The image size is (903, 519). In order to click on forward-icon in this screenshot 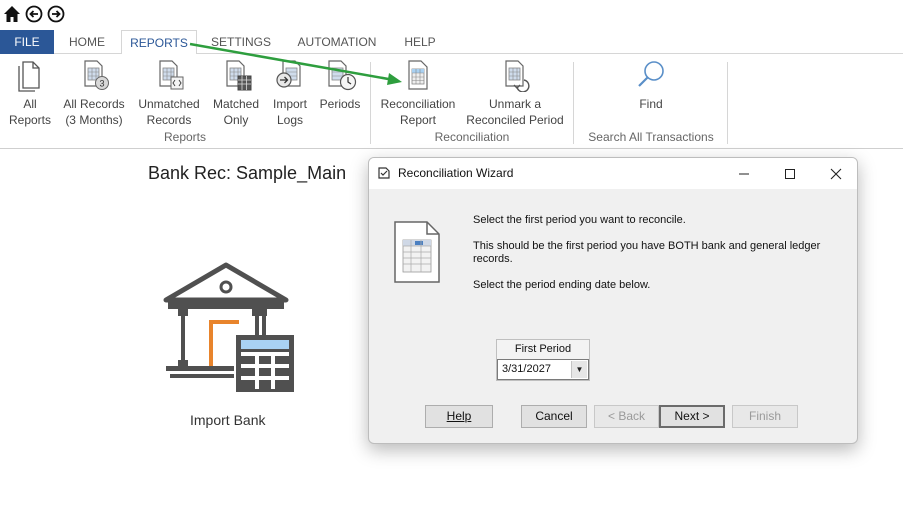, I will do `click(56, 14)`.